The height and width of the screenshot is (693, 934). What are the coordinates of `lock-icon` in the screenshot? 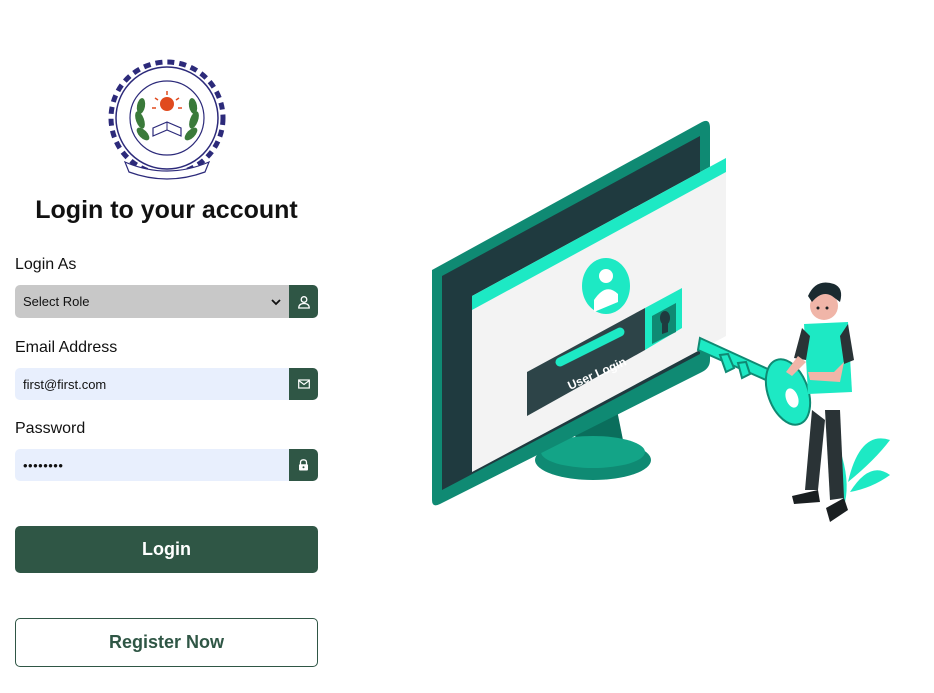 It's located at (303, 465).